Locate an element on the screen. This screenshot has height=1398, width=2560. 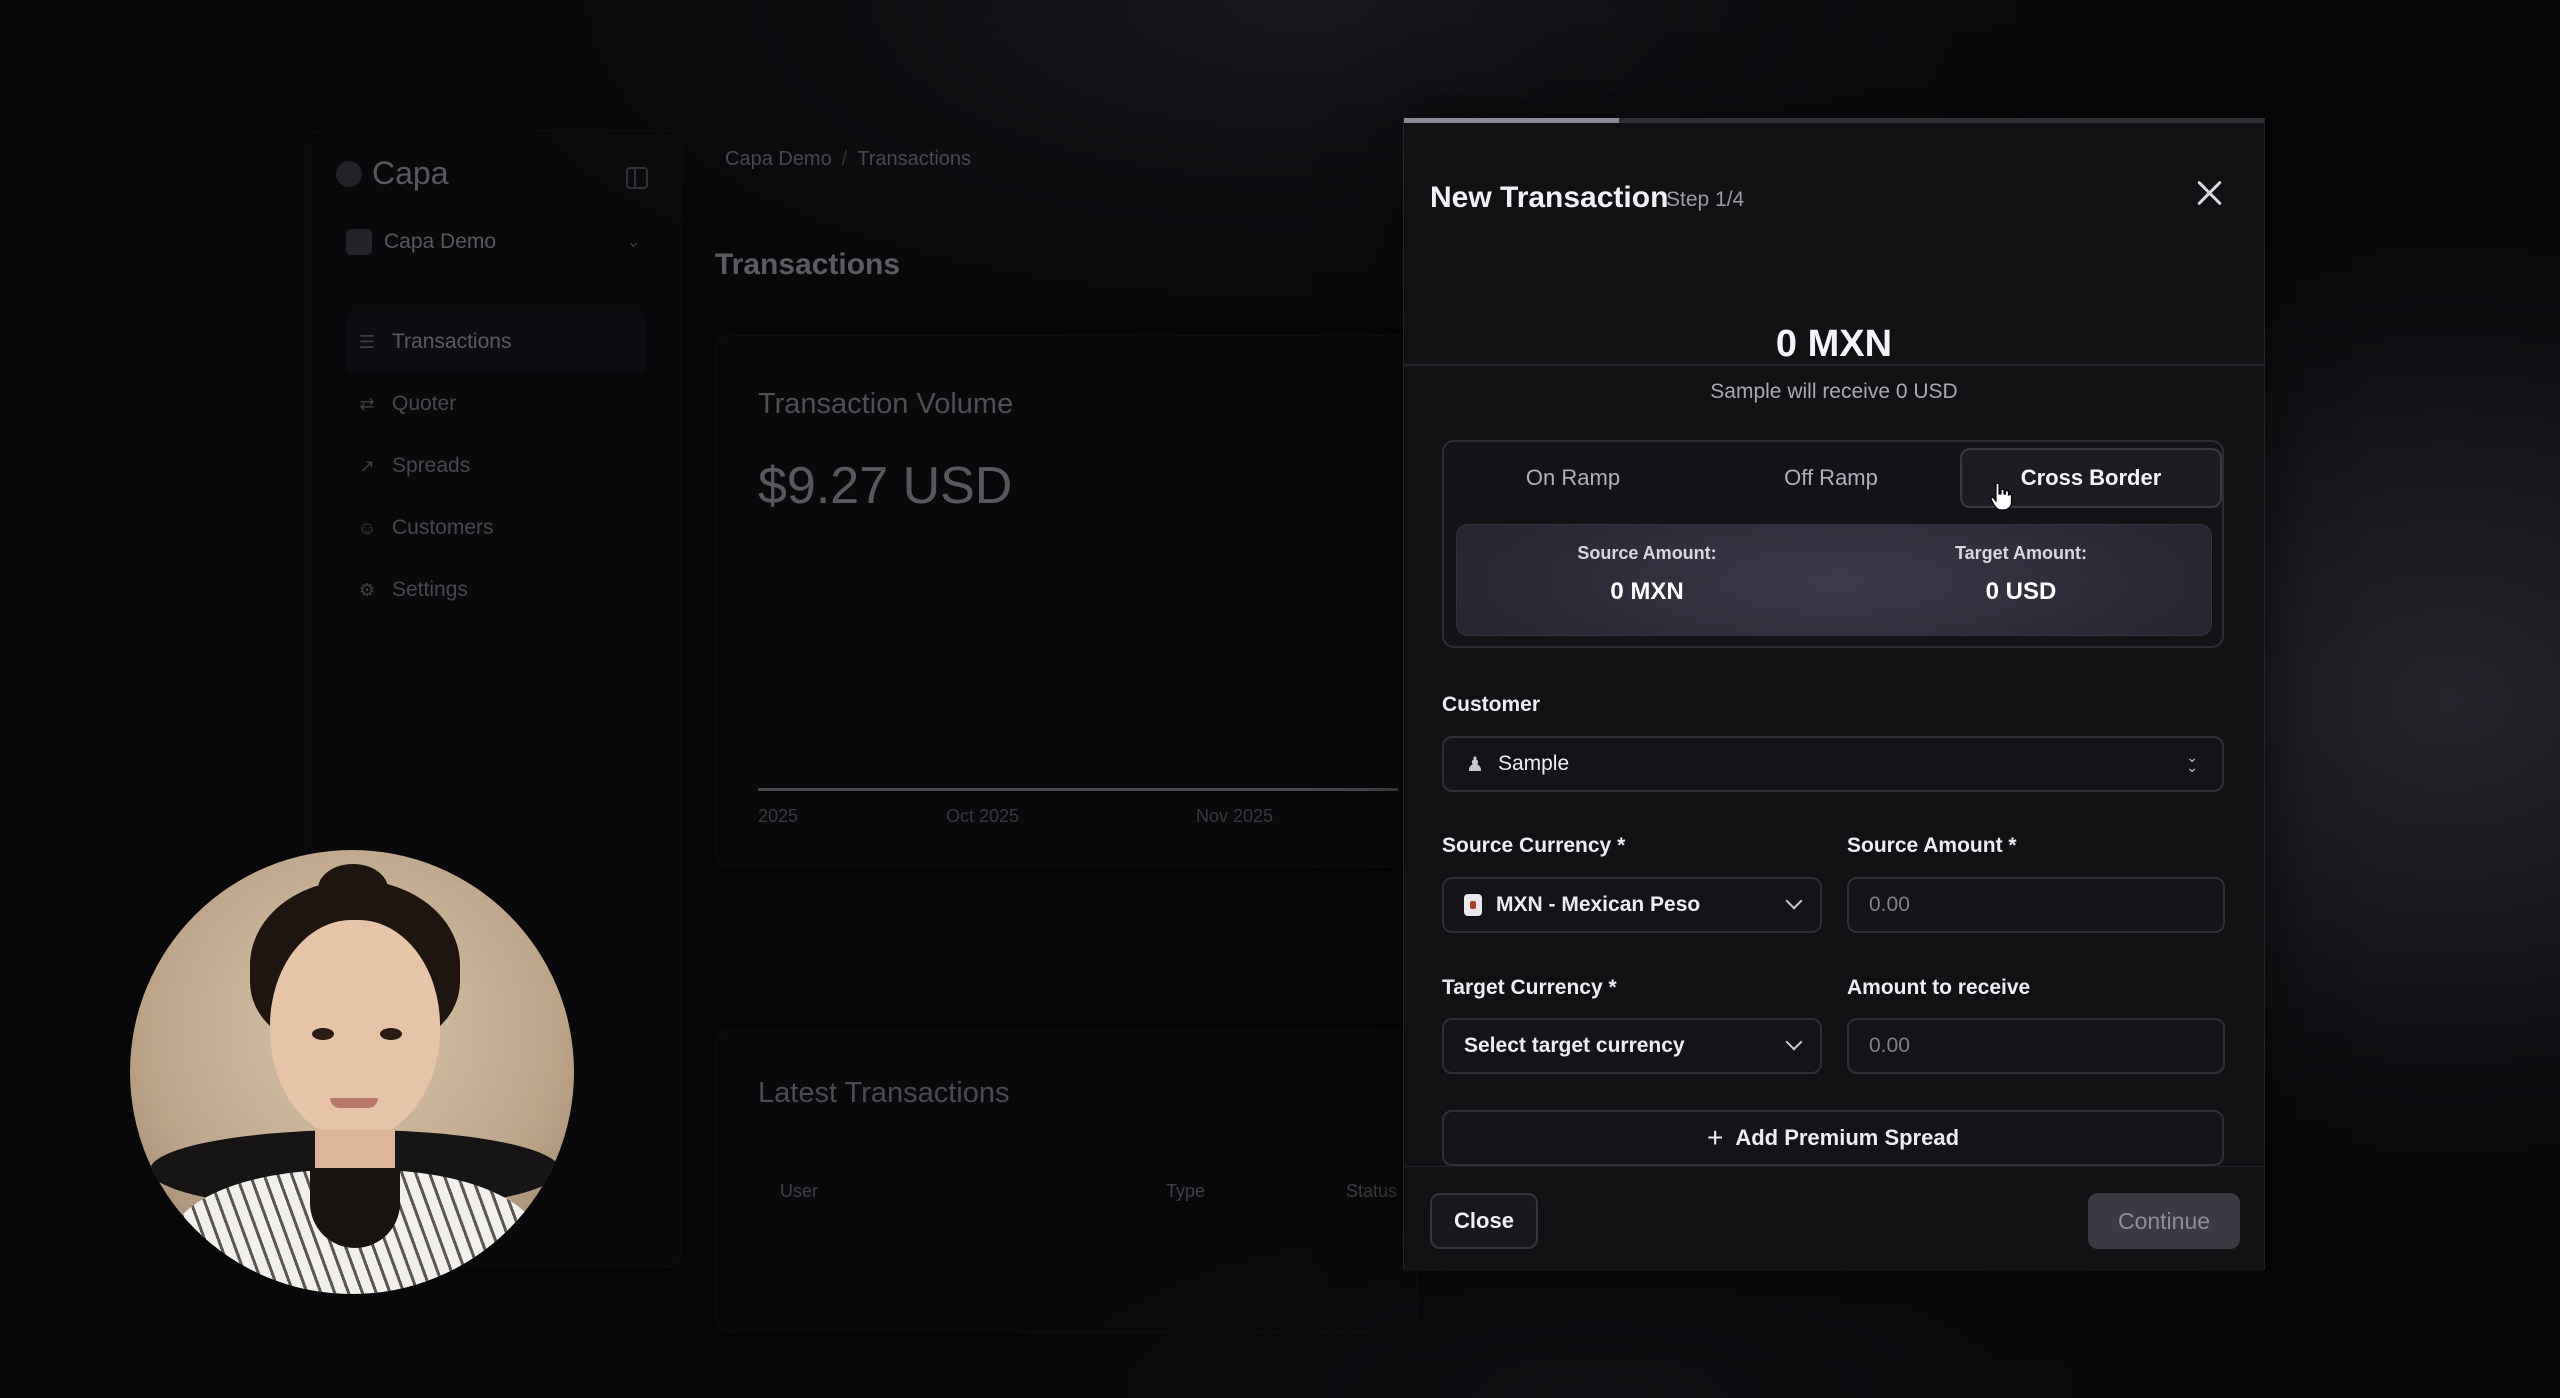
sidebar-item-label: Transactions is located at coordinates (452, 341).